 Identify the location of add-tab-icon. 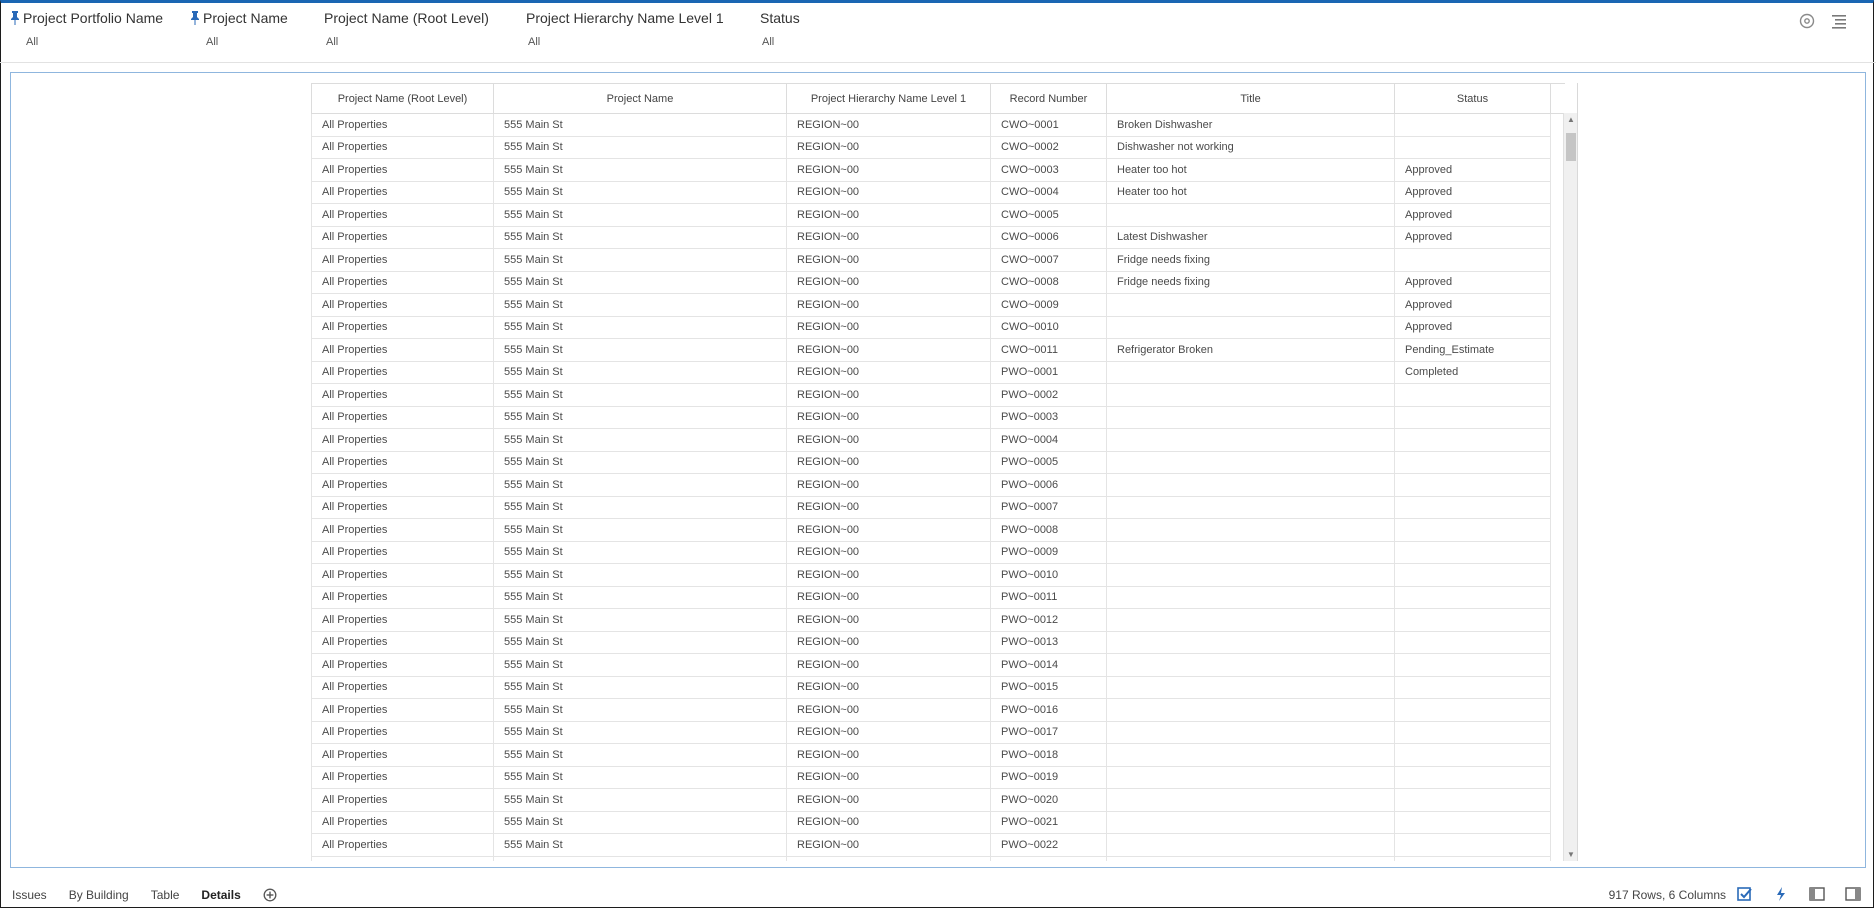
(270, 895).